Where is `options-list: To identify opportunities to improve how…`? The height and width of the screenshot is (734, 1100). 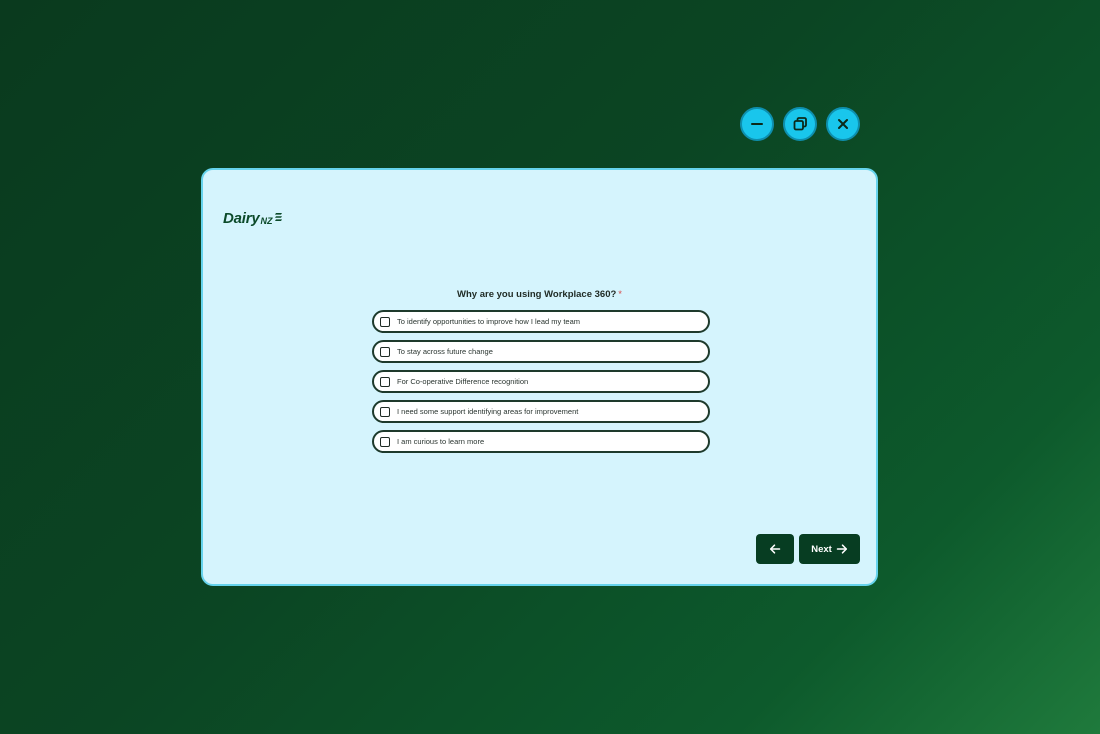
options-list: To identify opportunities to improve how… is located at coordinates (541, 385).